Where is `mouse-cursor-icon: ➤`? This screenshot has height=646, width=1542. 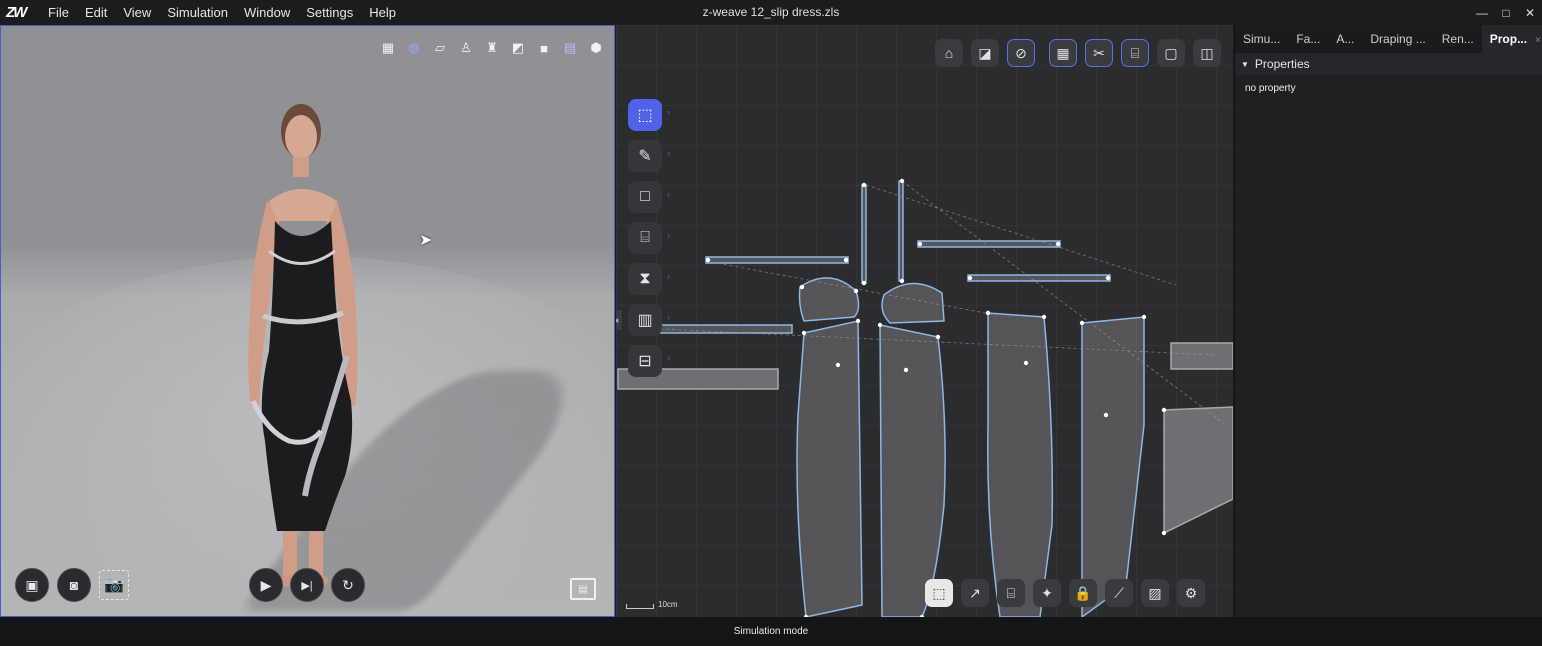
mouse-cursor-icon: ➤ is located at coordinates (426, 240).